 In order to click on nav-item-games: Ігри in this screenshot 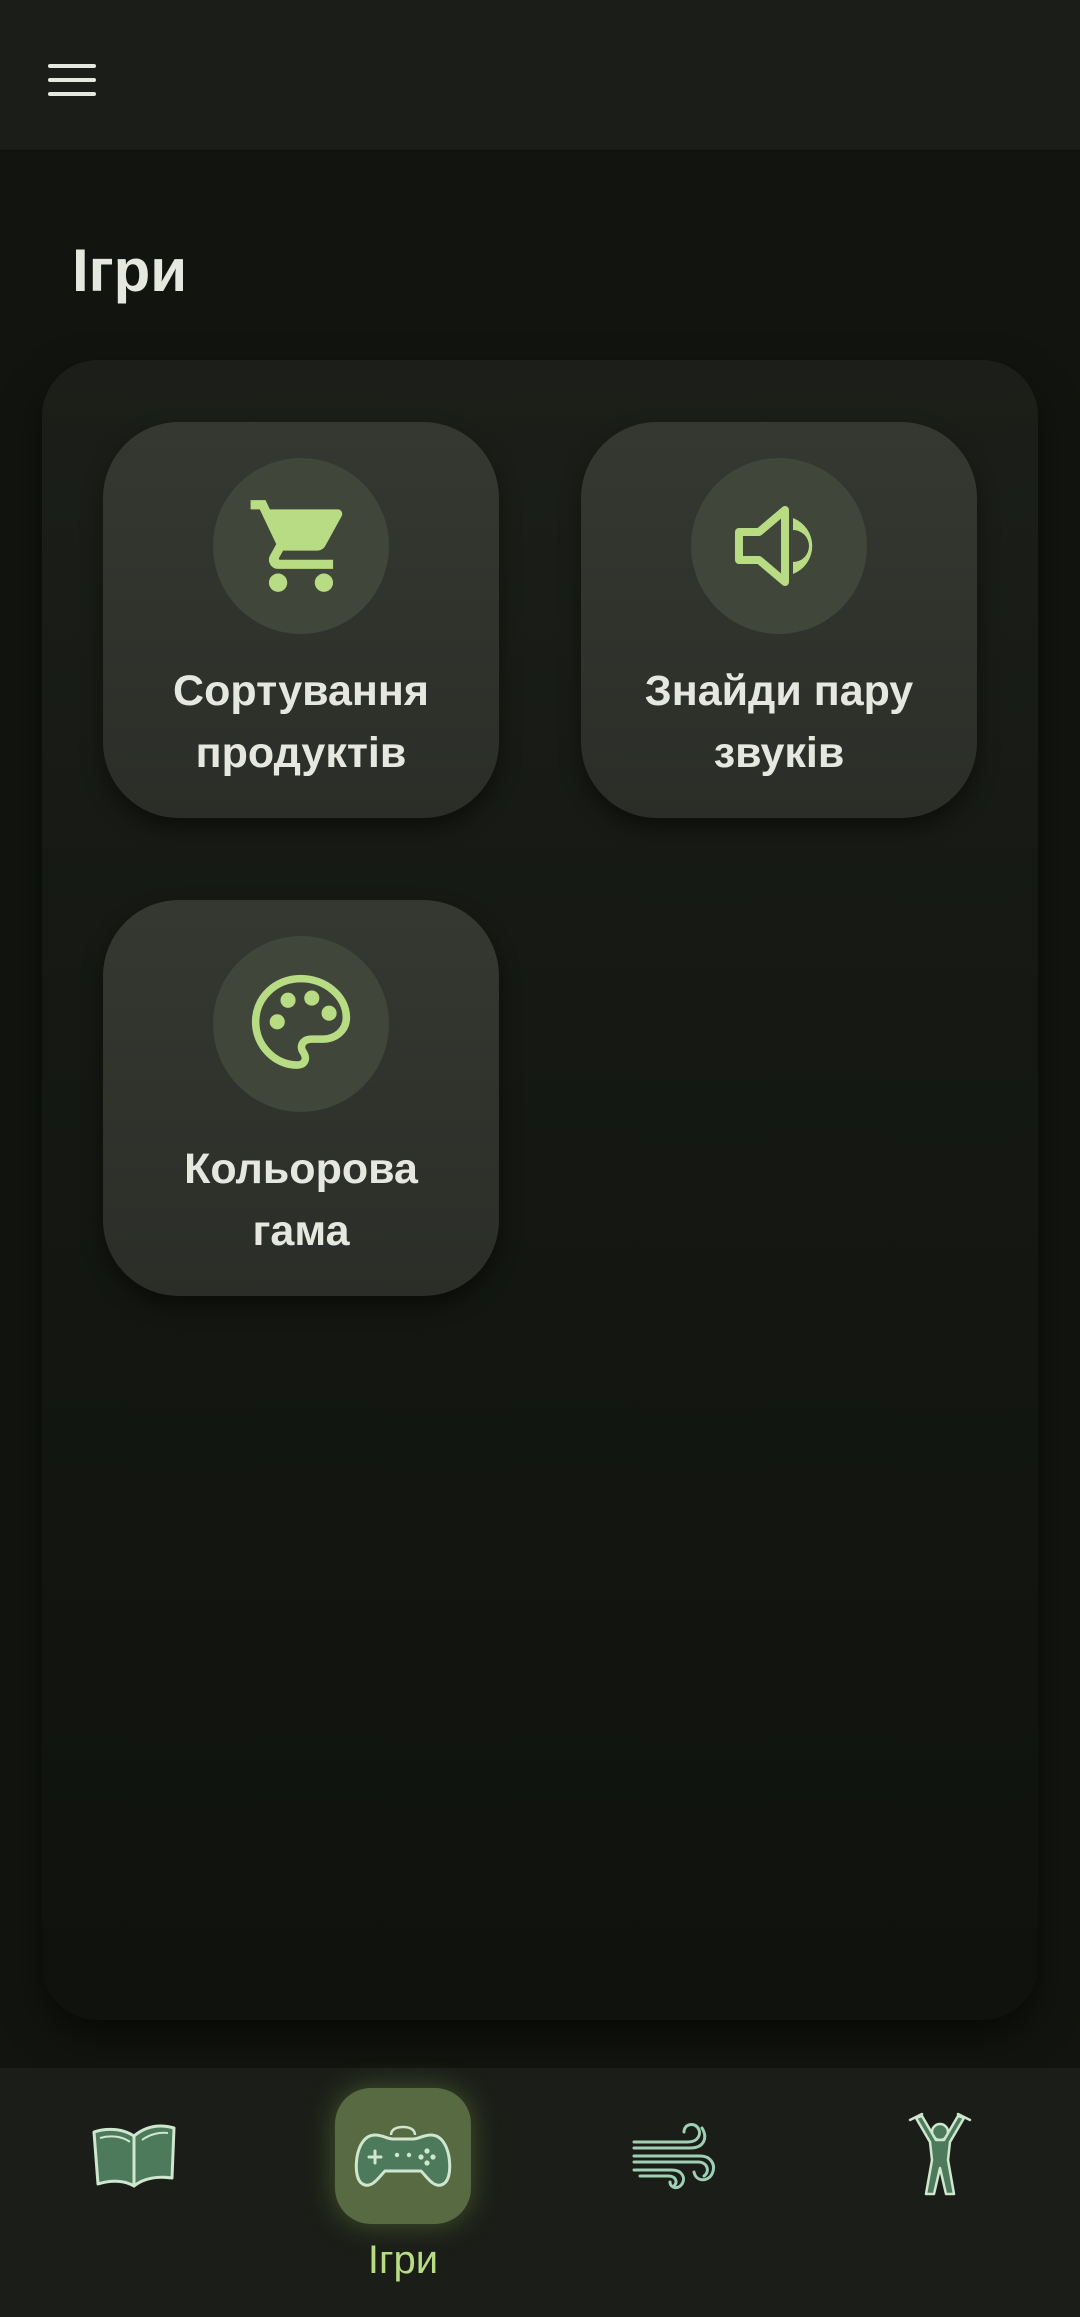, I will do `click(403, 2192)`.